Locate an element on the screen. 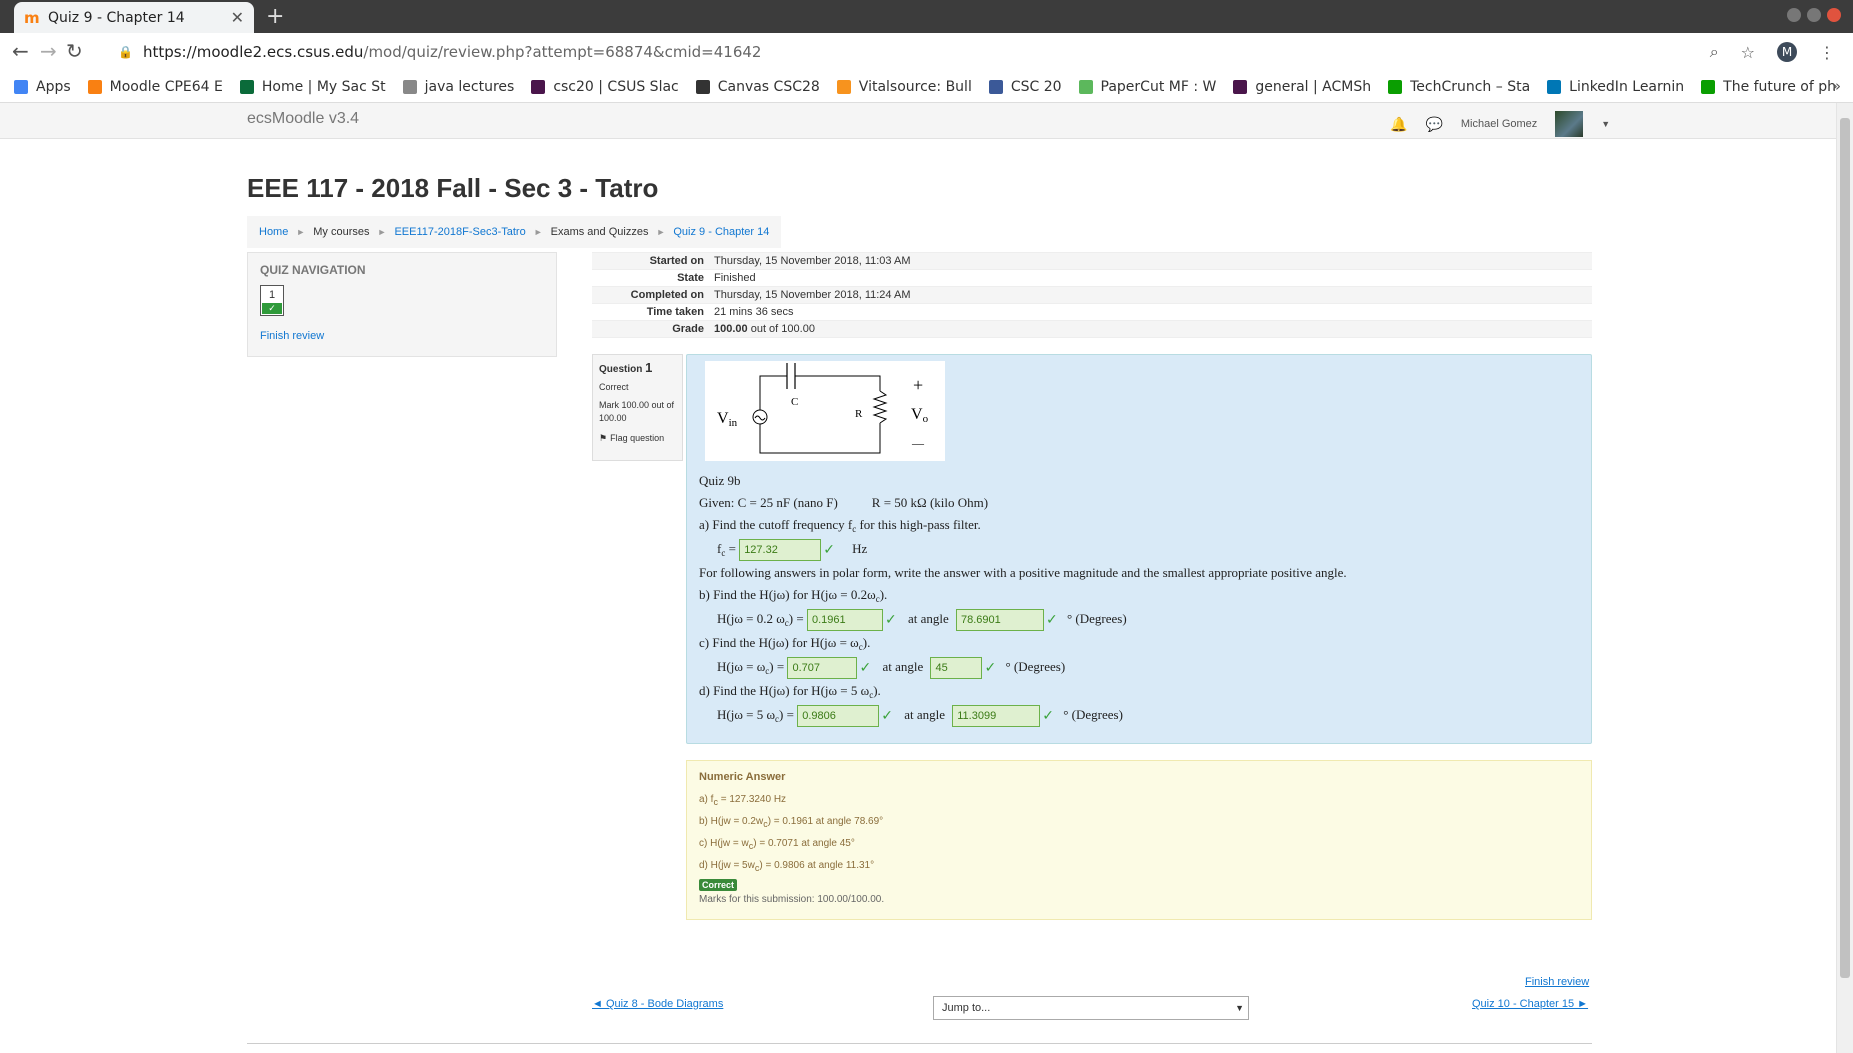 The image size is (1853, 1053). equals: = is located at coordinates (732, 548).